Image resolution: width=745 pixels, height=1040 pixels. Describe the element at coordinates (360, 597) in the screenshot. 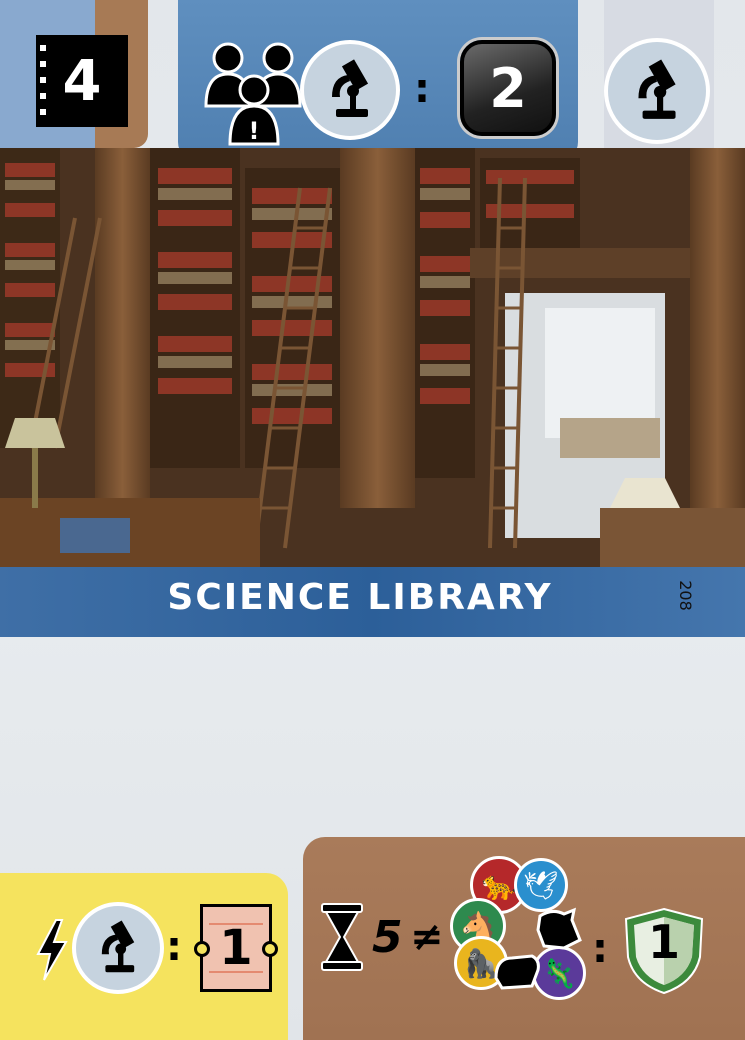

I see `card-title: SCIENCE LIBRARY` at that location.